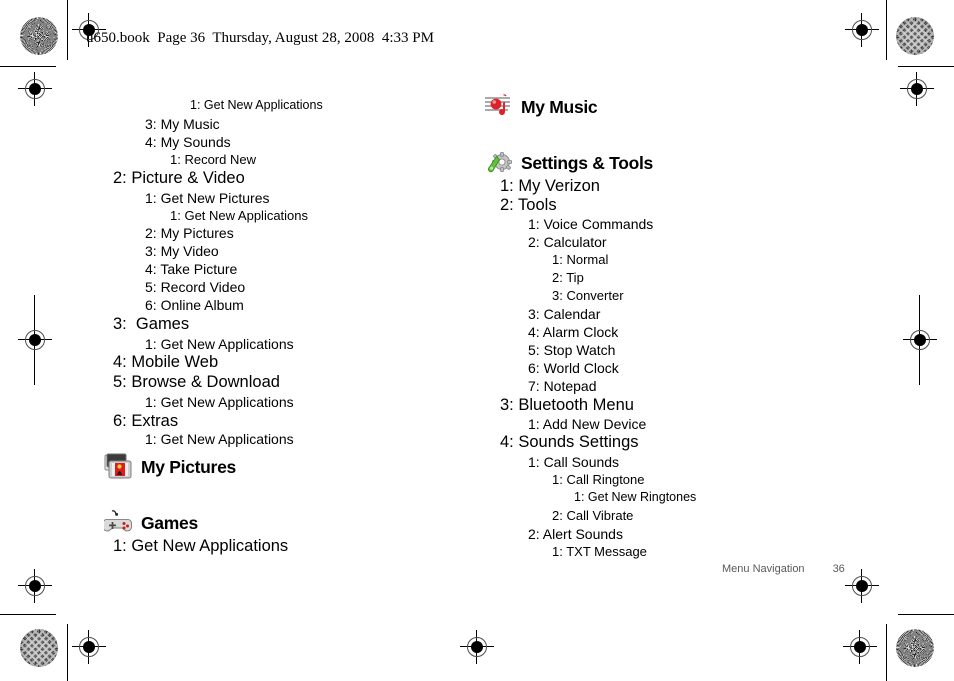 Image resolution: width=954 pixels, height=681 pixels. I want to click on section-heading: My Music, so click(541, 107).